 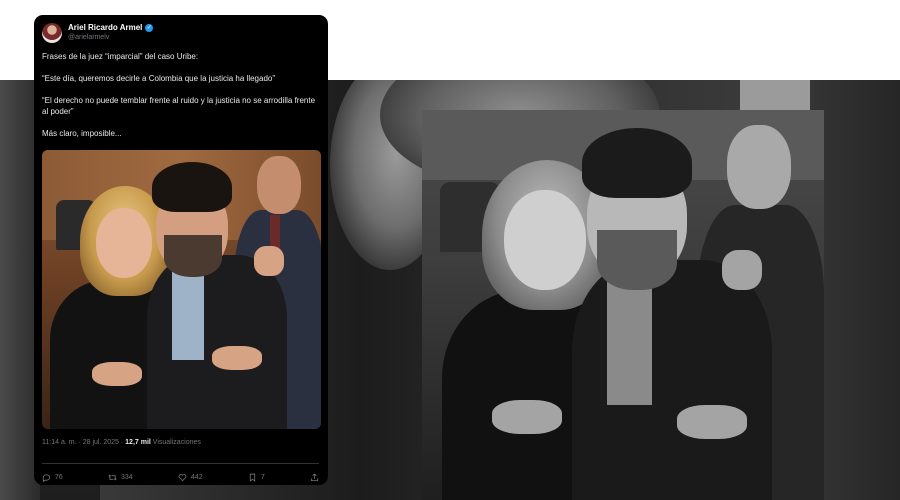 I want to click on repost-button: 334, so click(x=120, y=477).